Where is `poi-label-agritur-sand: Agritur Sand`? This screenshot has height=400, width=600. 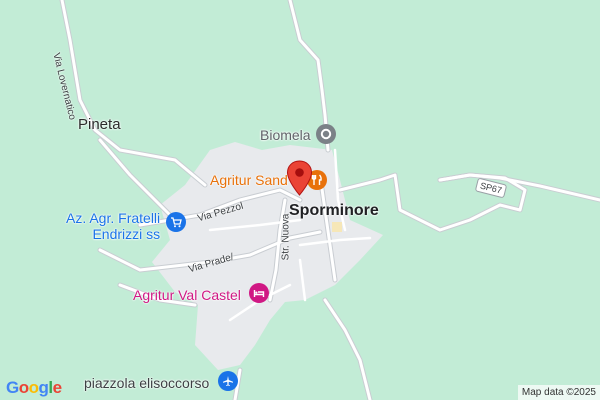 poi-label-agritur-sand: Agritur Sand is located at coordinates (249, 180).